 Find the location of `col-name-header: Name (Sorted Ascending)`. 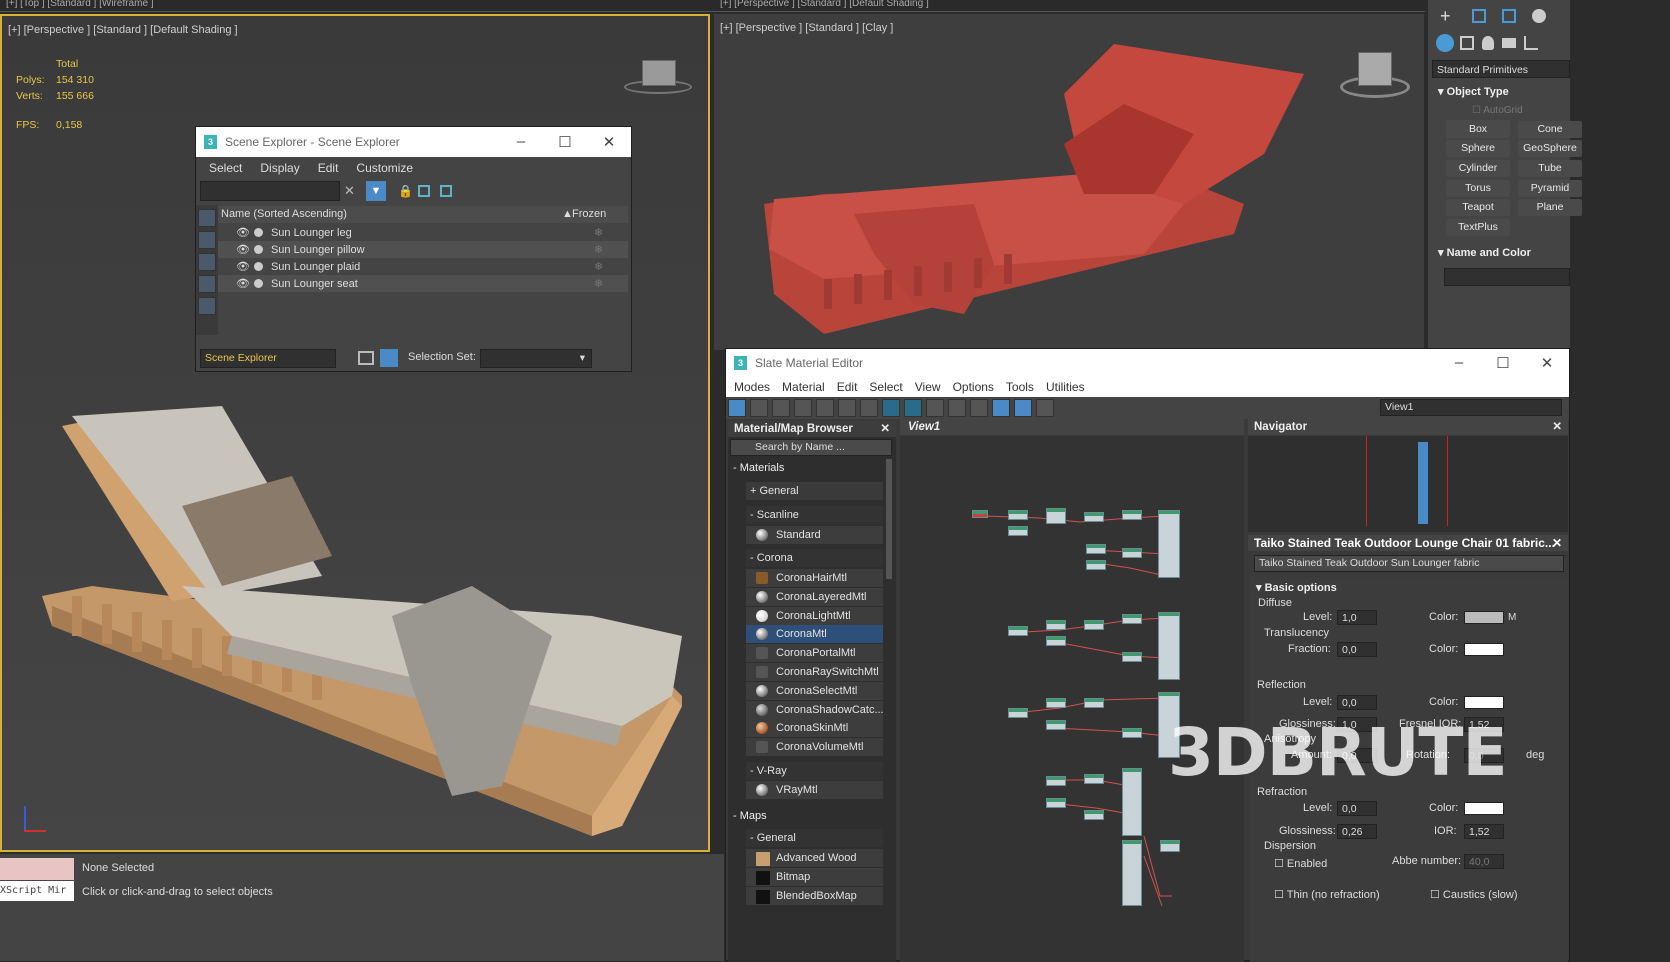

col-name-header: Name (Sorted Ascending) is located at coordinates (284, 214).